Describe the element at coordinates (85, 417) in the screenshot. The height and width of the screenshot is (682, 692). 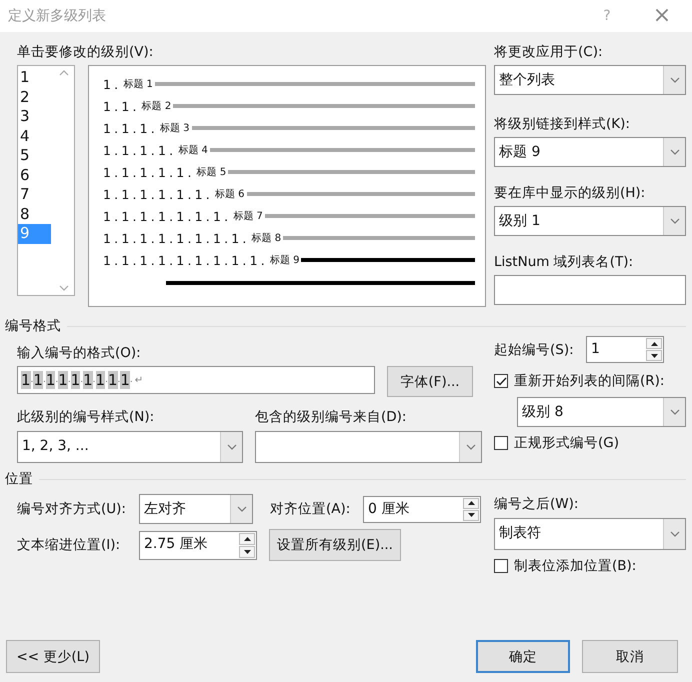
I see `field-label: 此级别的编号样式(N):` at that location.